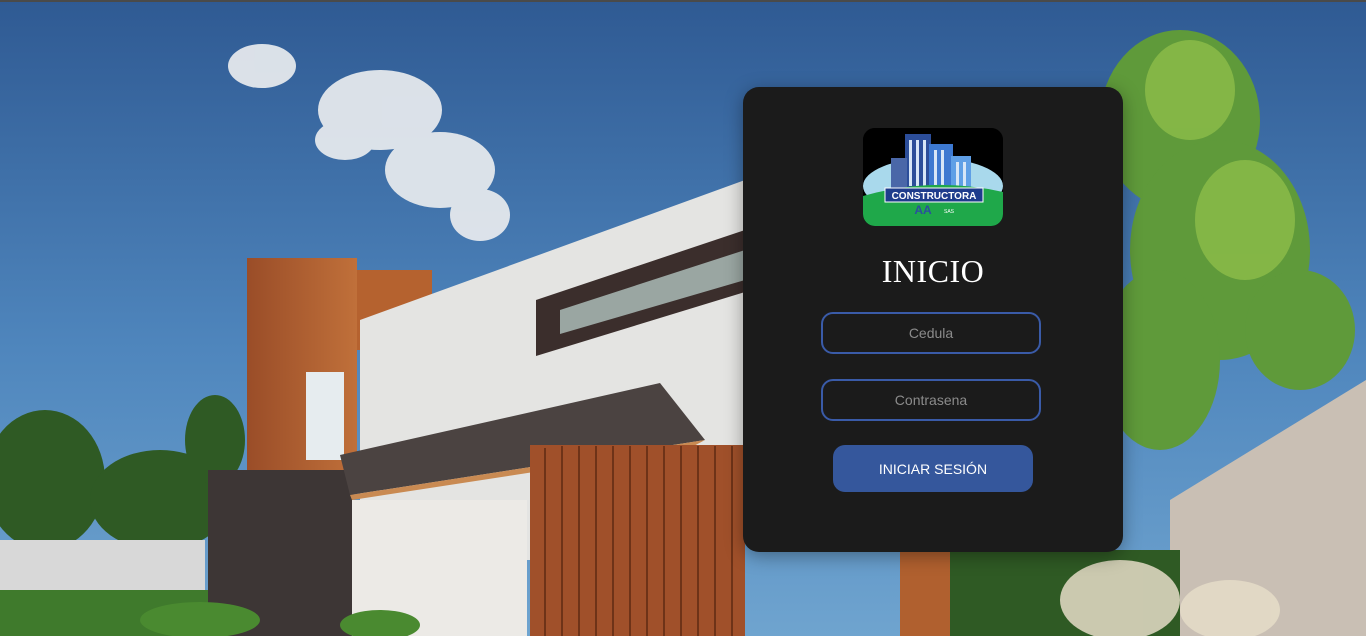 This screenshot has height=636, width=1366. Describe the element at coordinates (933, 468) in the screenshot. I see `login-button: INICIAR SESIÓN` at that location.